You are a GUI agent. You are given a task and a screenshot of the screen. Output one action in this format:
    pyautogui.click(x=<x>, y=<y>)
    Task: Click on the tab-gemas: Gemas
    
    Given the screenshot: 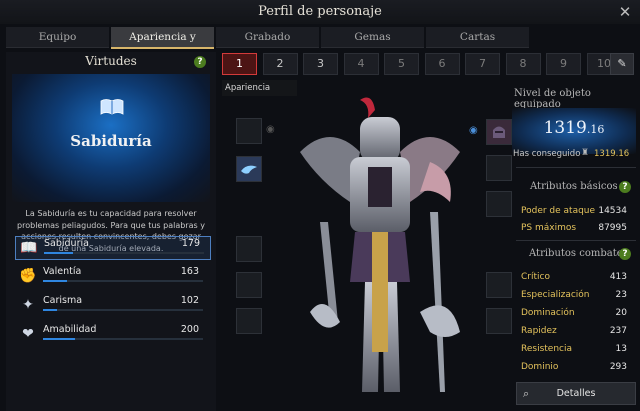 What is the action you would take?
    pyautogui.click(x=372, y=37)
    